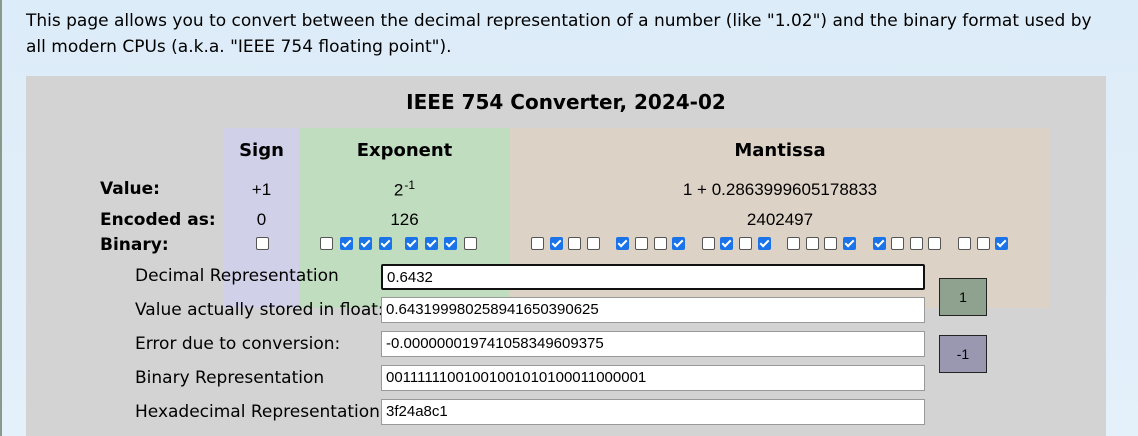 The width and height of the screenshot is (1138, 436). I want to click on exponent-value: 2-1, so click(404, 189).